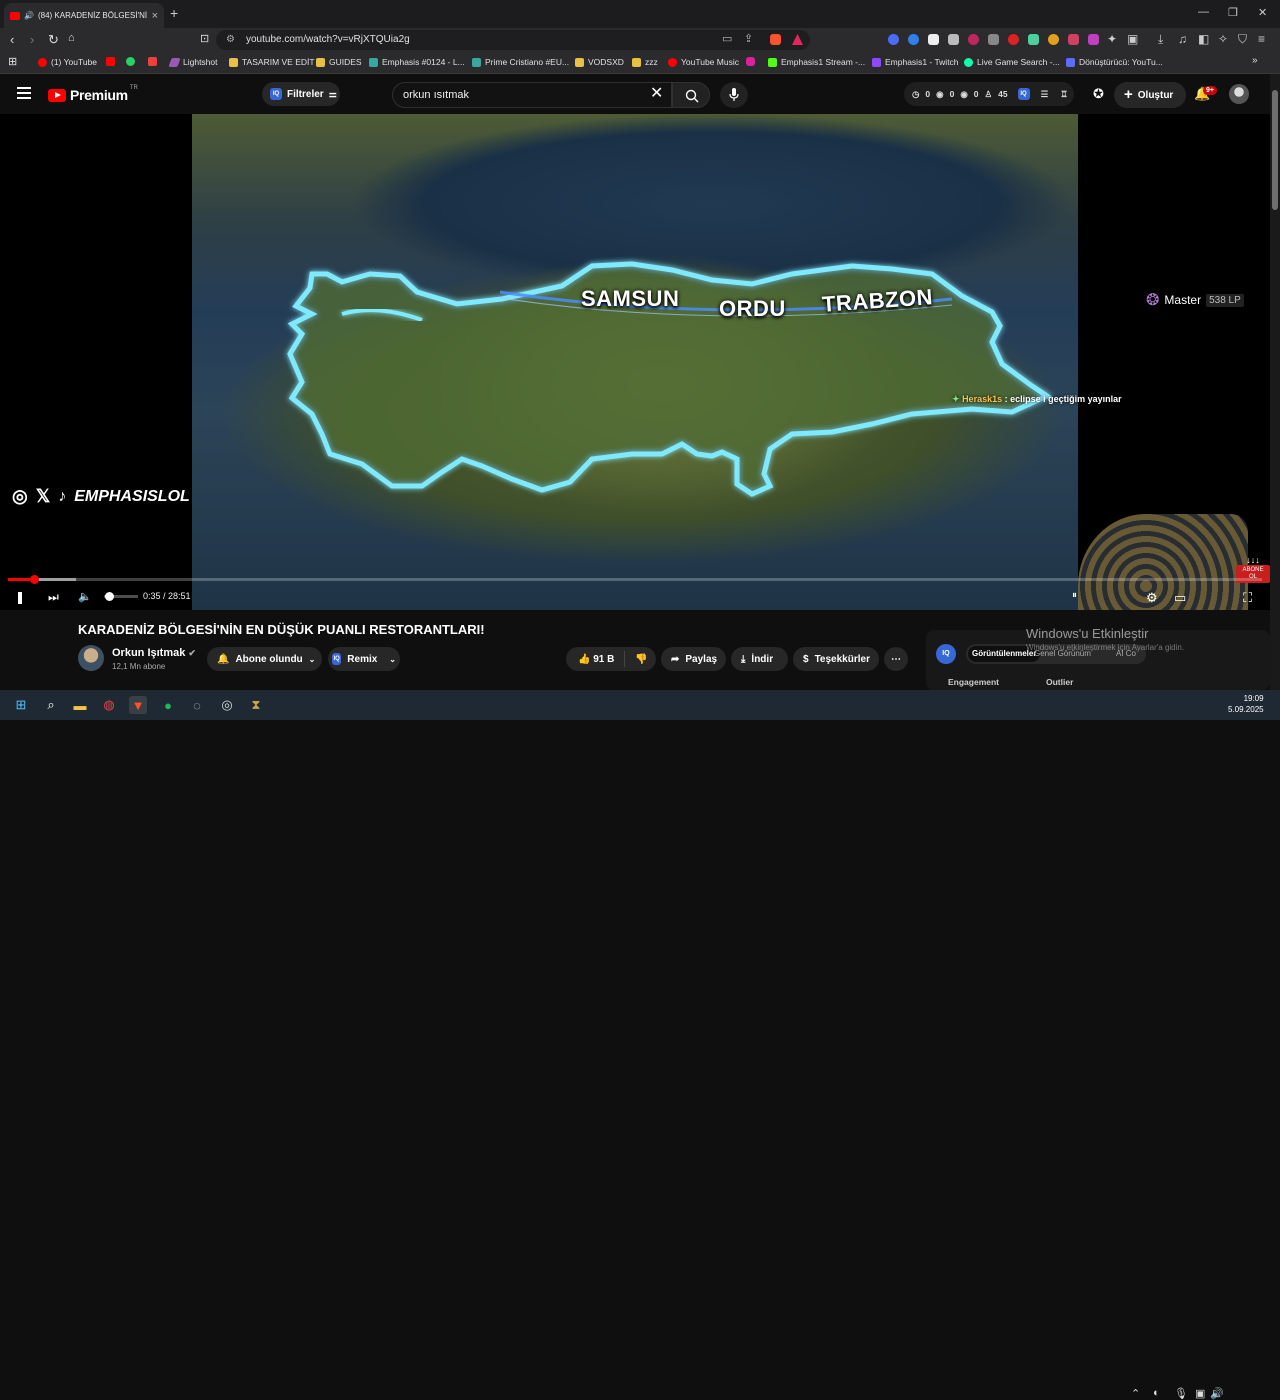 This screenshot has width=1280, height=1400. I want to click on extension-8-icon, so click(1033, 39).